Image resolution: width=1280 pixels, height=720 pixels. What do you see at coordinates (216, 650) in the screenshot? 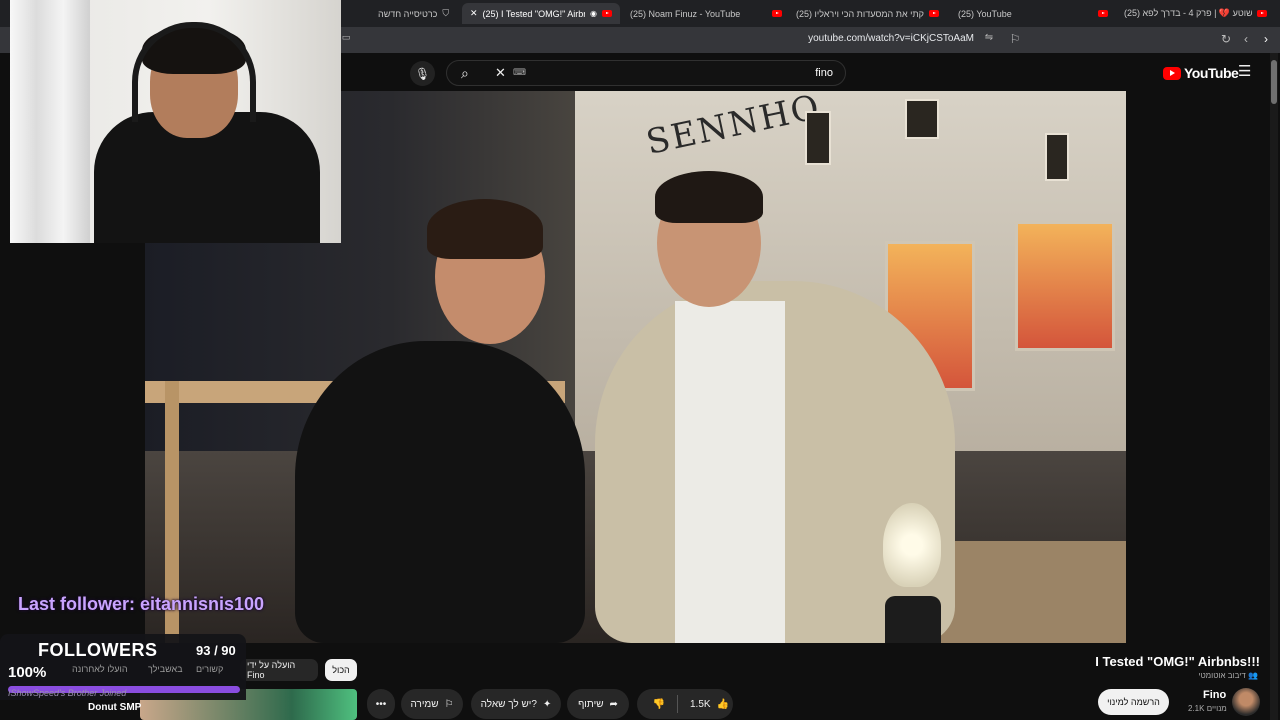
I see `followers-count: 93 / 90` at bounding box center [216, 650].